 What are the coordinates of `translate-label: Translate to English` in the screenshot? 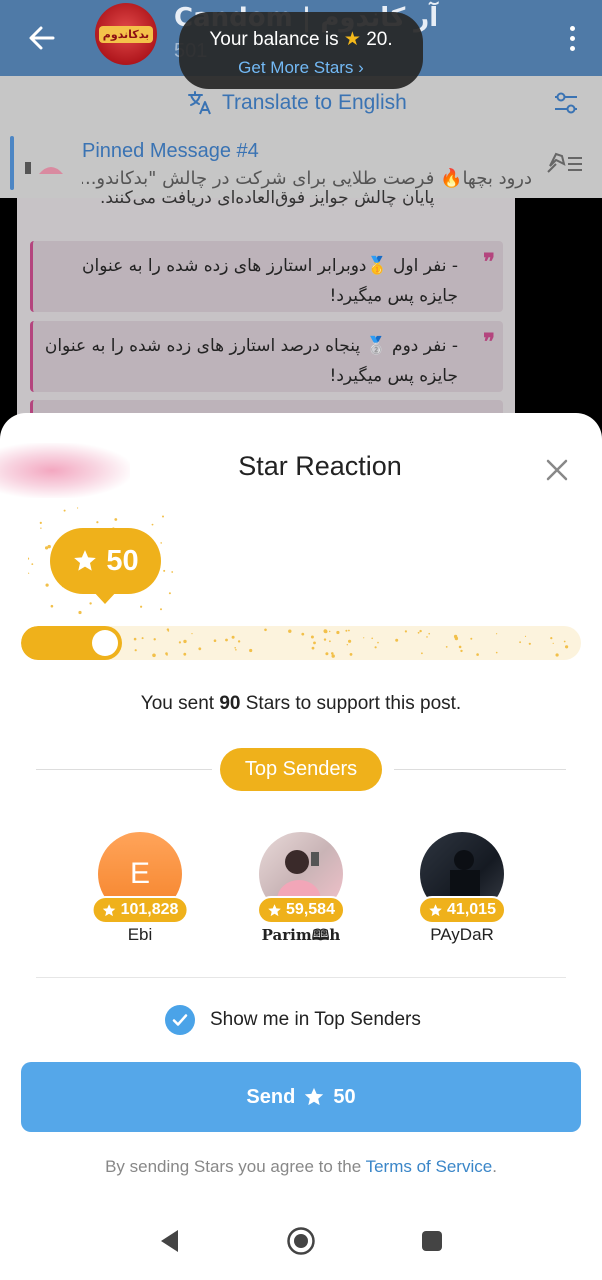 It's located at (314, 102).